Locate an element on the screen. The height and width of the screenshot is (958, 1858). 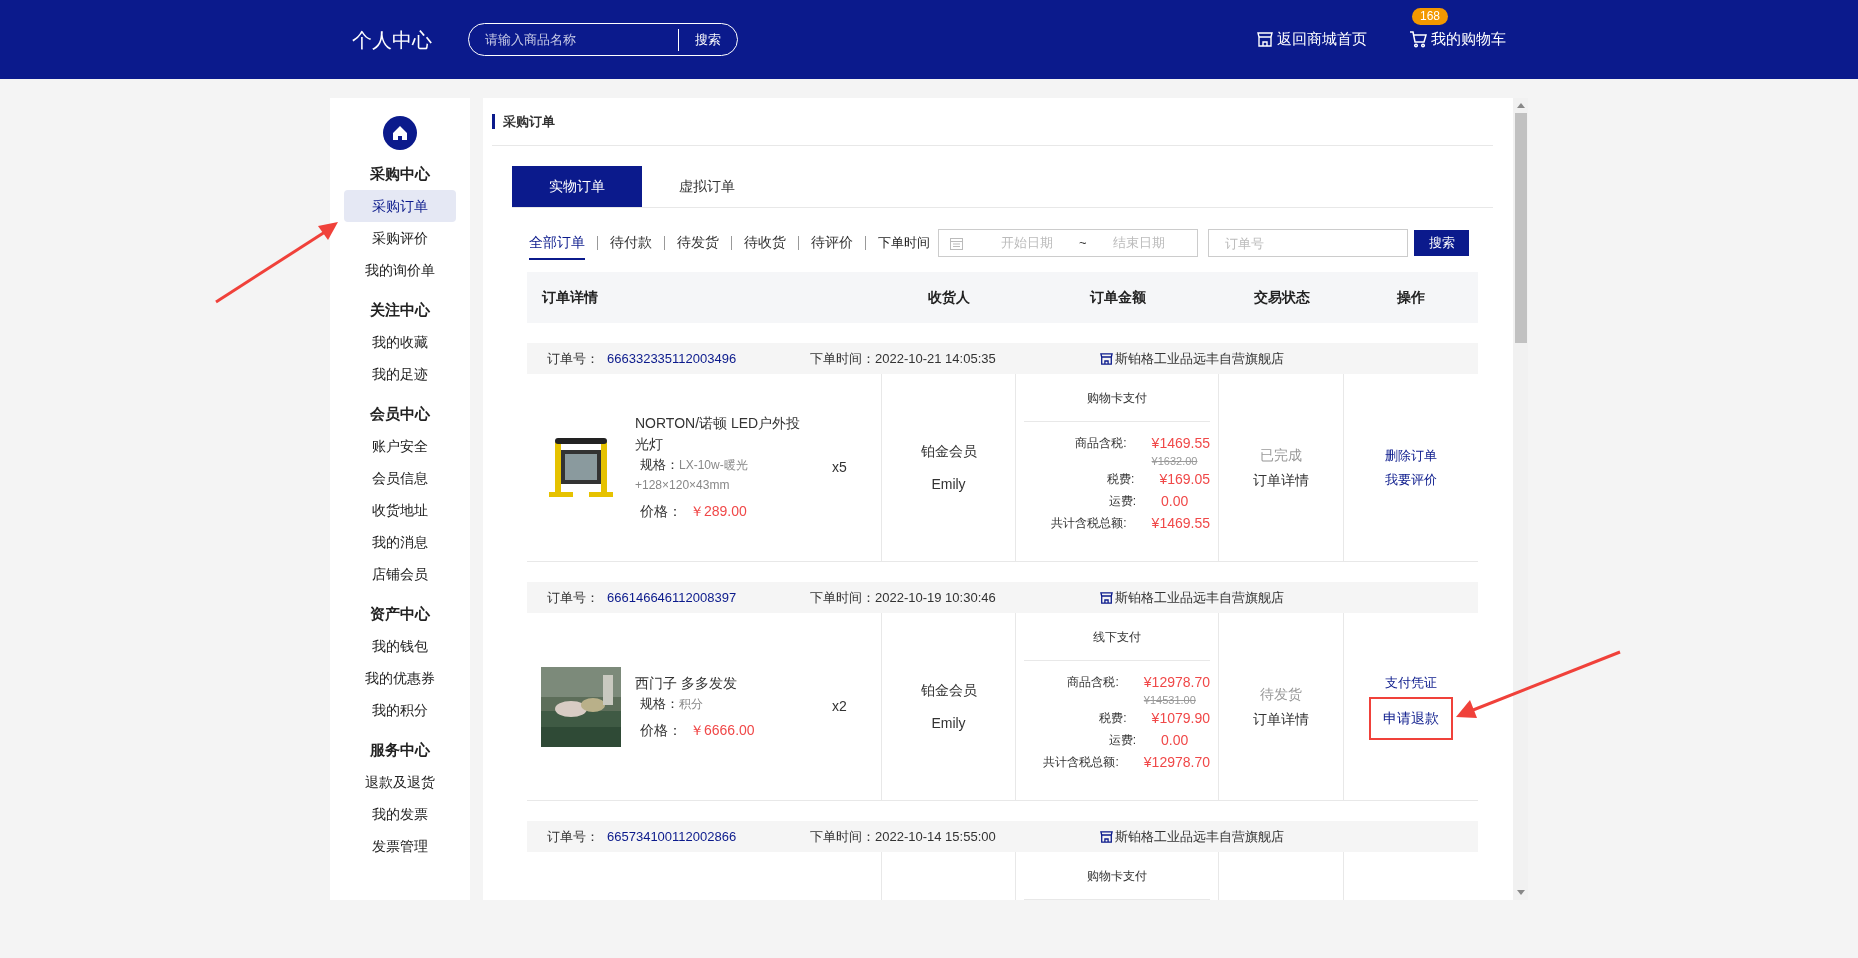
sidebar-item: 我的消息 is located at coordinates (400, 542).